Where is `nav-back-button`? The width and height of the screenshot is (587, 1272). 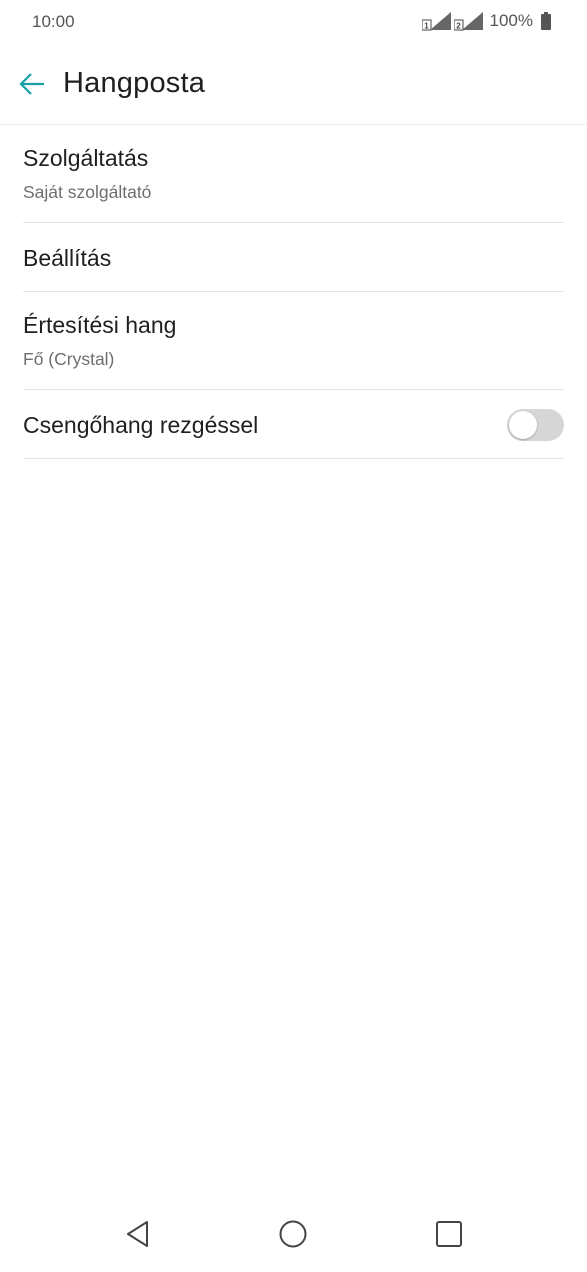
nav-back-button is located at coordinates (138, 1236).